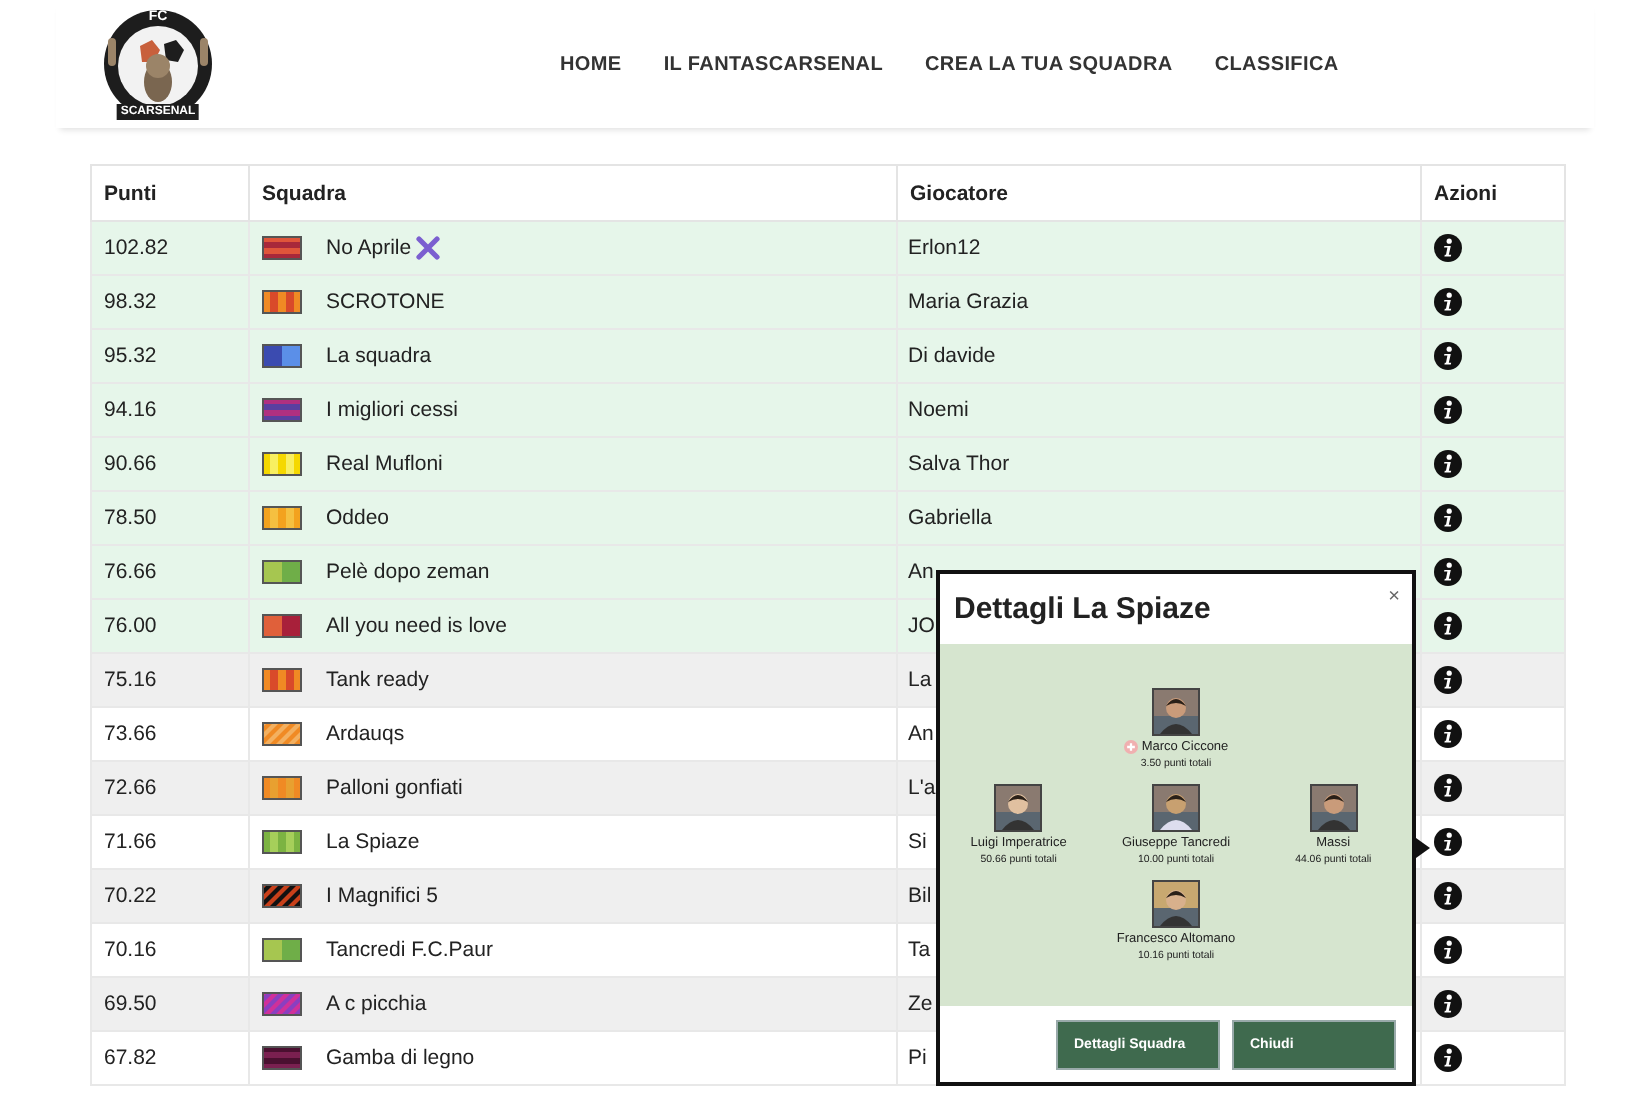  Describe the element at coordinates (573, 193) in the screenshot. I see `column-header: Squadra` at that location.